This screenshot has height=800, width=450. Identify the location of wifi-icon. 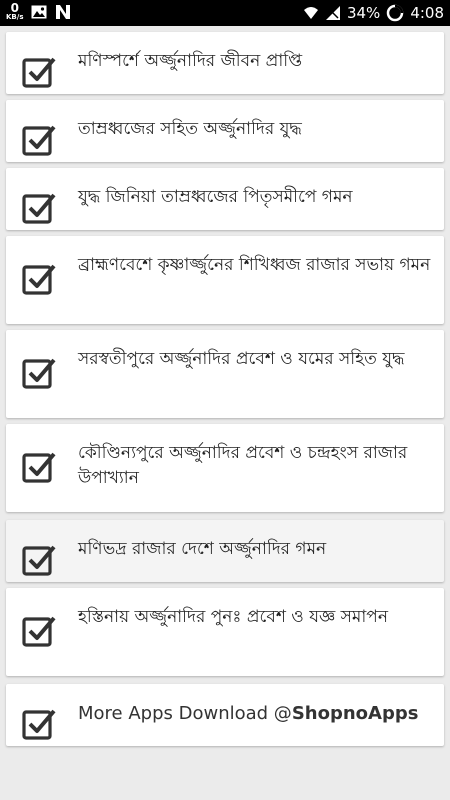
(311, 13).